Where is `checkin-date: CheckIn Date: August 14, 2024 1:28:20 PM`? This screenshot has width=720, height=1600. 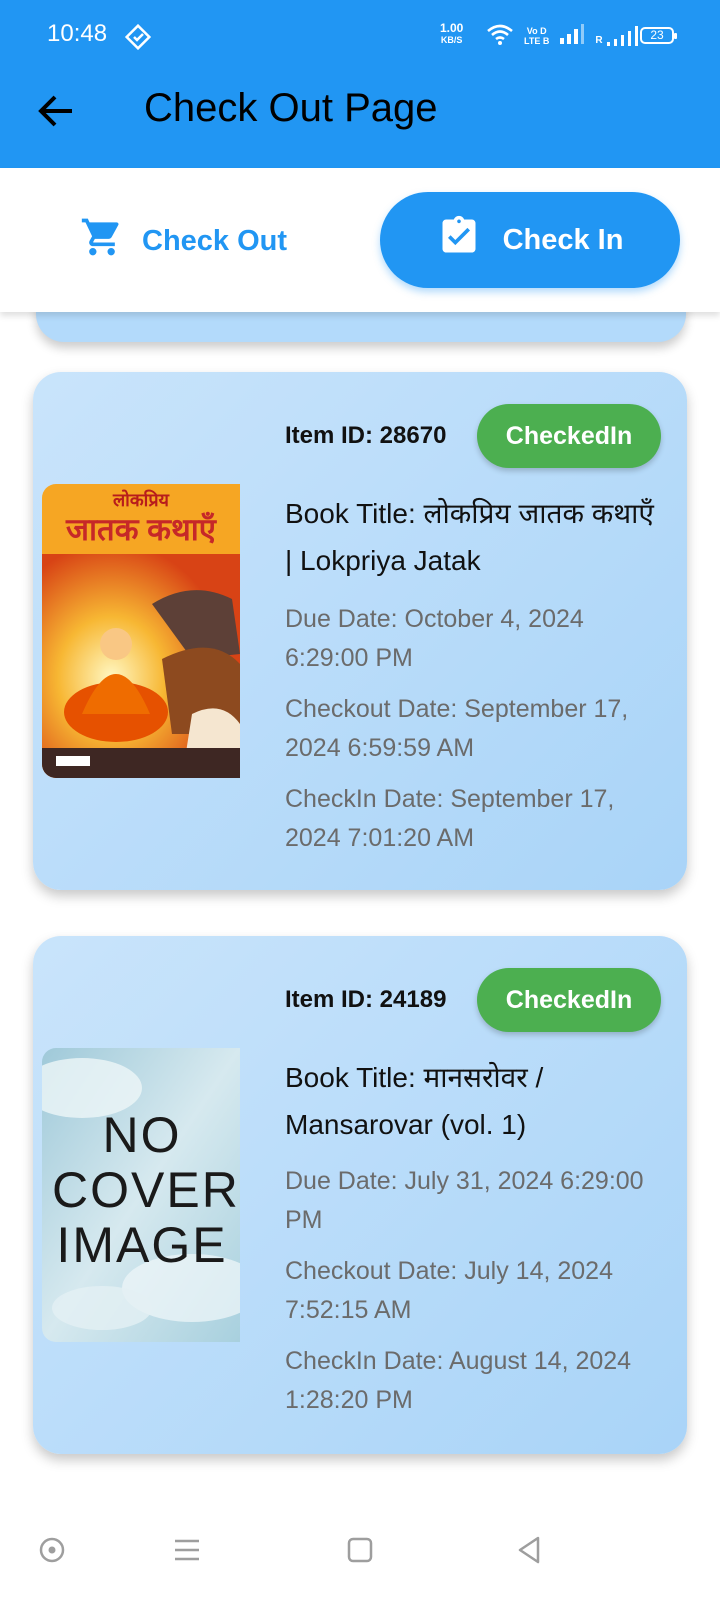
checkin-date: CheckIn Date: August 14, 2024 1:28:20 PM is located at coordinates (458, 1380).